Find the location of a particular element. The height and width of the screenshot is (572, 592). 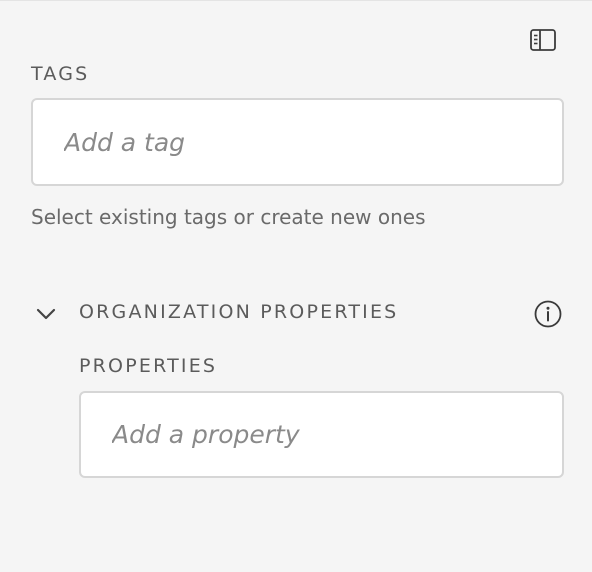

organization-properties-title: ORGANIZATION PROPERTIES is located at coordinates (238, 312).